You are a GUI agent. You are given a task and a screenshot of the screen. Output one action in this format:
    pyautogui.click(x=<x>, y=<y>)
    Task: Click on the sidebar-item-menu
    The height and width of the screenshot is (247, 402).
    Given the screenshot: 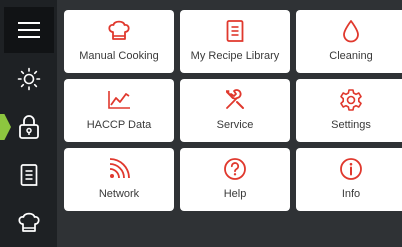 What is the action you would take?
    pyautogui.click(x=29, y=30)
    